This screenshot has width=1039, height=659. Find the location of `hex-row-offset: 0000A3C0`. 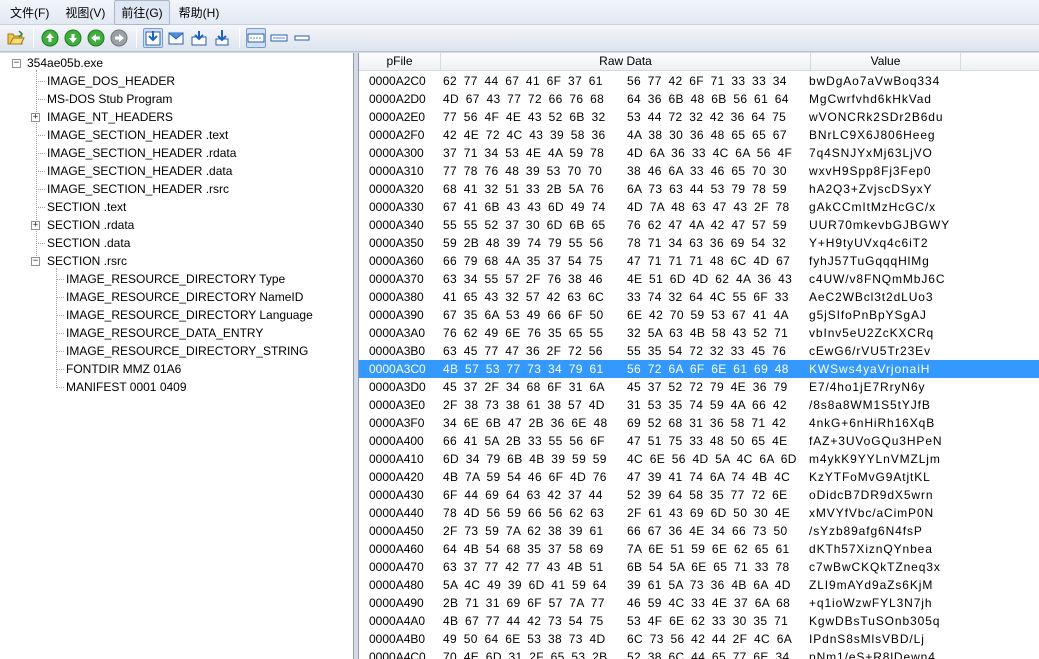

hex-row-offset: 0000A3C0 is located at coordinates (397, 369).